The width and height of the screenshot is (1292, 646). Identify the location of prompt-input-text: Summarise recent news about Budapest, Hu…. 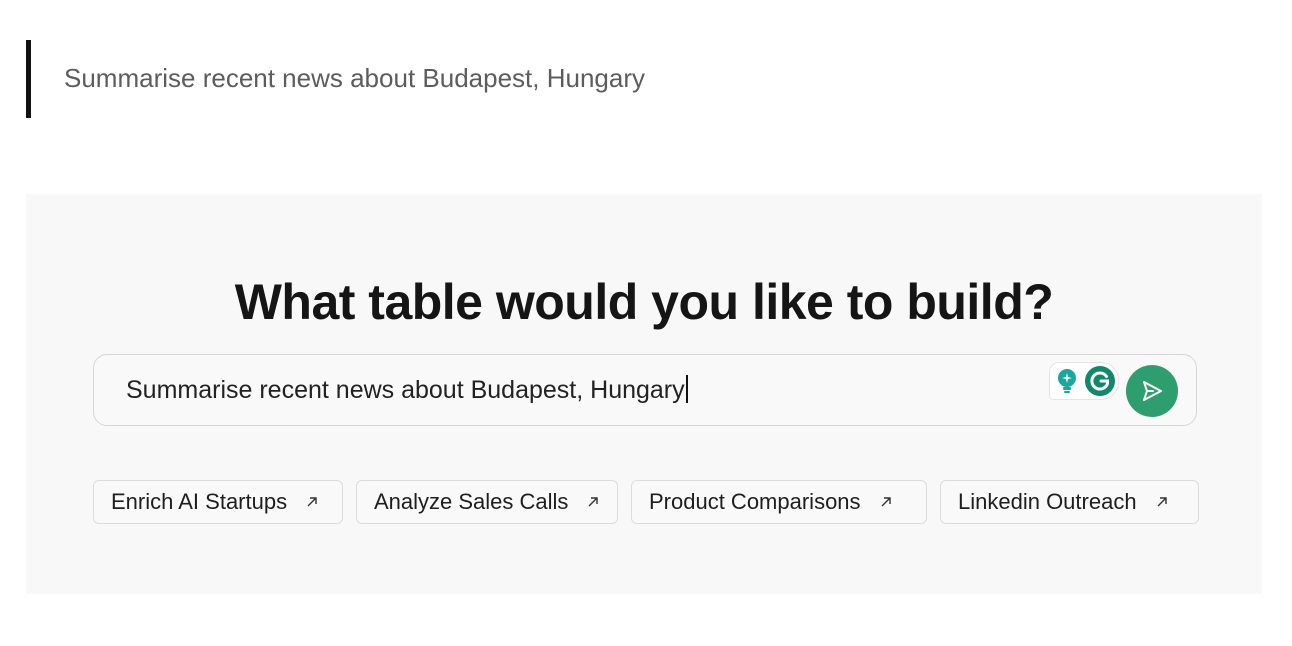
(405, 390).